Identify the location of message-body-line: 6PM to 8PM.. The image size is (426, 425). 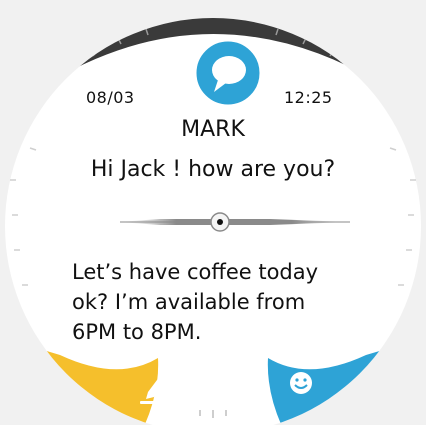
(137, 332).